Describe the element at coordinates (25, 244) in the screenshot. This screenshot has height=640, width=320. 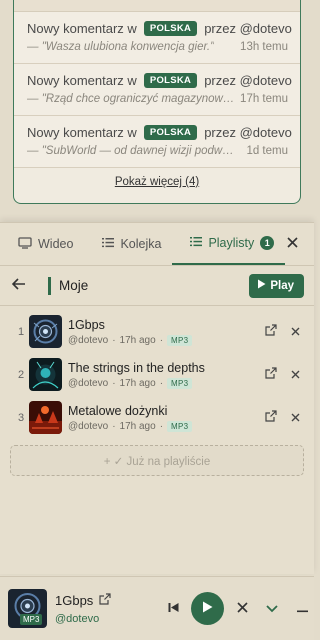
I see `monitor-icon` at that location.